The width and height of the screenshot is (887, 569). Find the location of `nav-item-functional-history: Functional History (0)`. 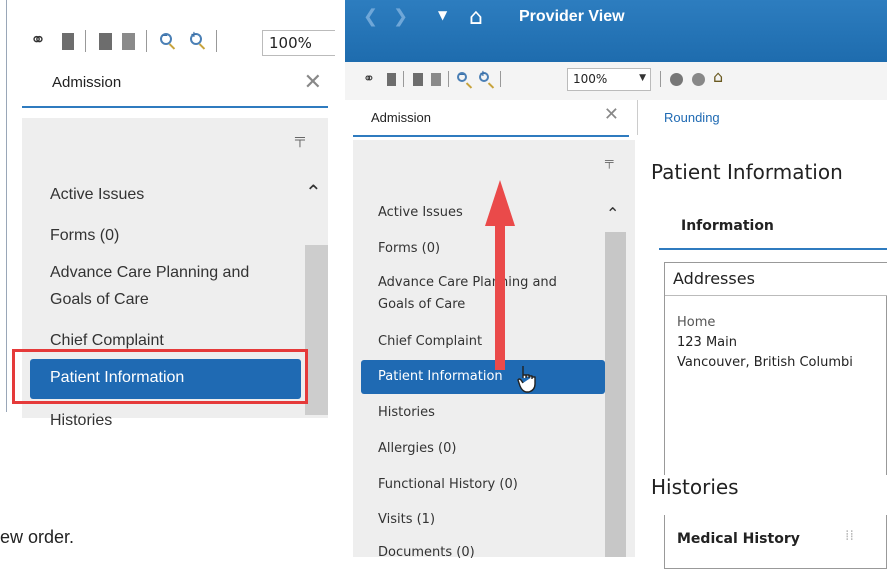

nav-item-functional-history: Functional History (0) is located at coordinates (448, 484).